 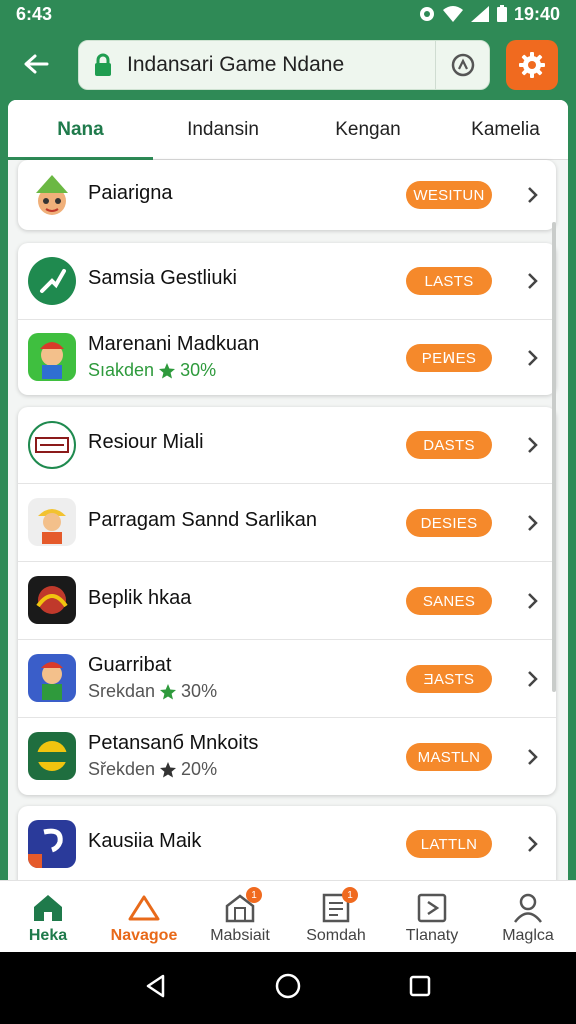 What do you see at coordinates (103, 65) in the screenshot?
I see `lock-icon` at bounding box center [103, 65].